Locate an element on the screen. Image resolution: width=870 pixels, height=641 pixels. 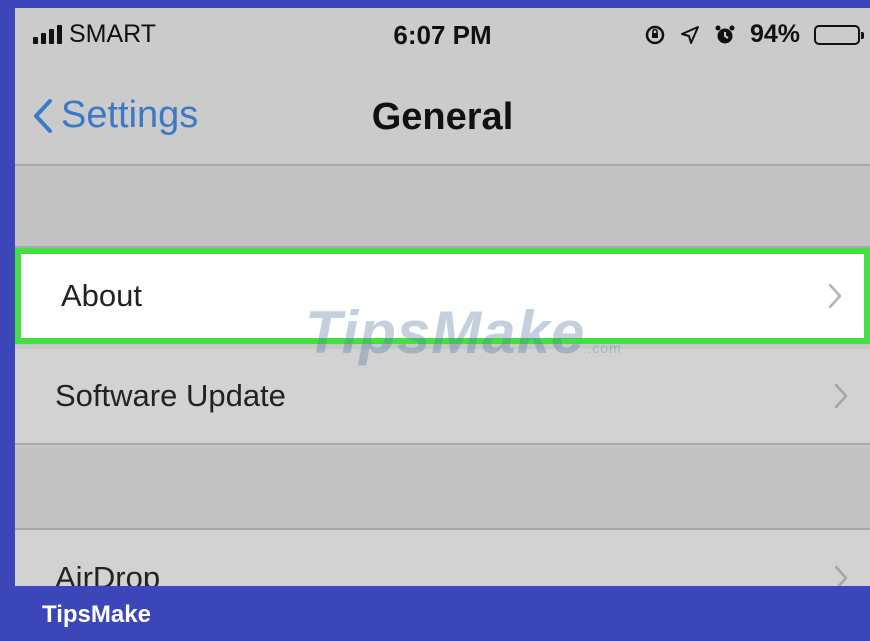
status-bar: SMART 6:07 PM 94% is located at coordinates (442, 37).